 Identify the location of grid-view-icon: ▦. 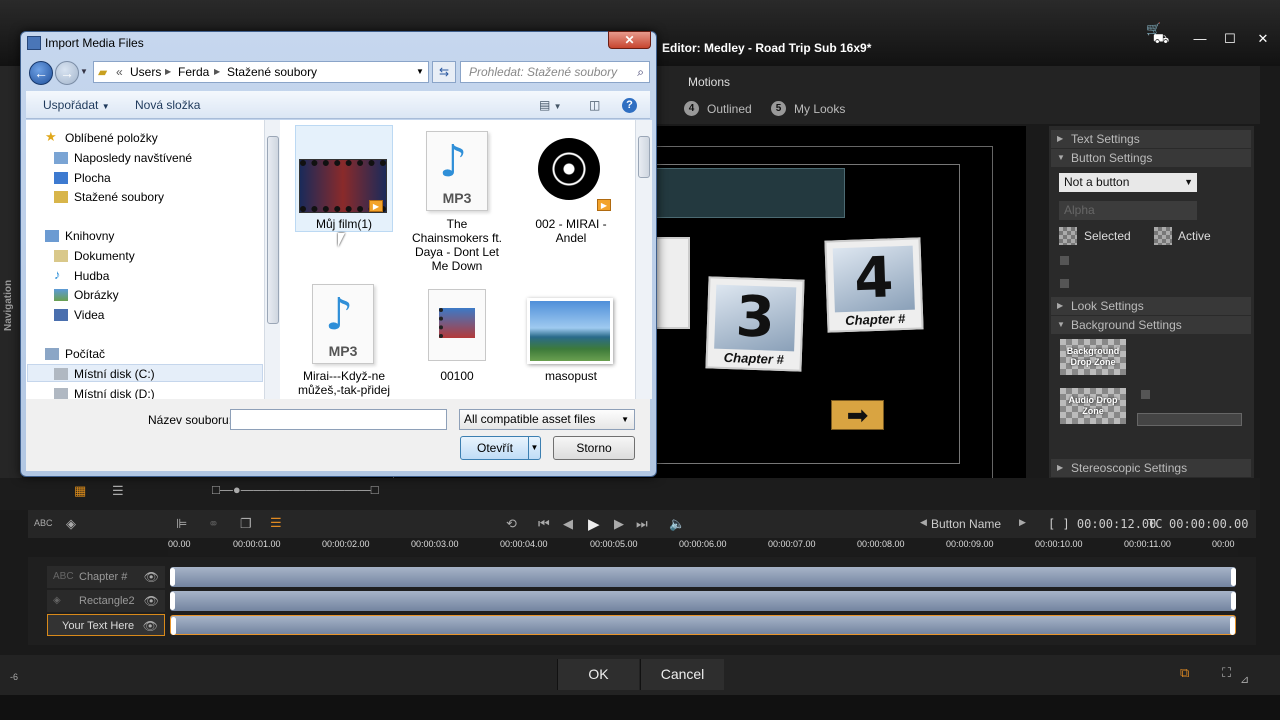
(80, 491).